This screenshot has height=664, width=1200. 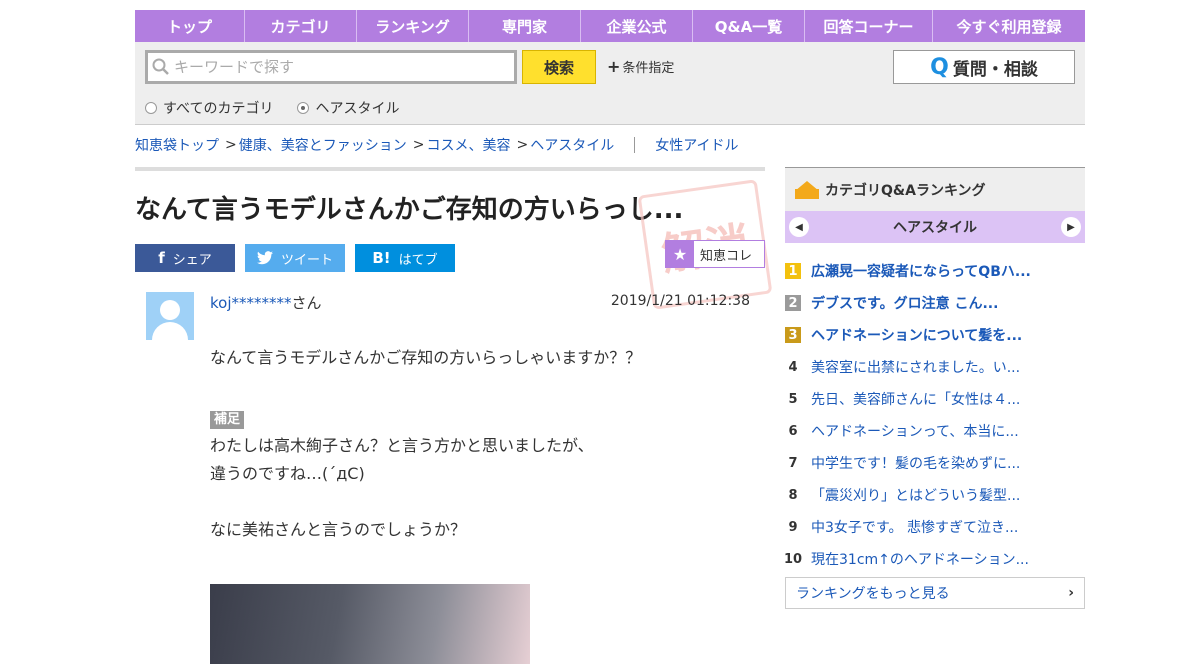 I want to click on ask-label: 質問・相談, so click(x=995, y=69).